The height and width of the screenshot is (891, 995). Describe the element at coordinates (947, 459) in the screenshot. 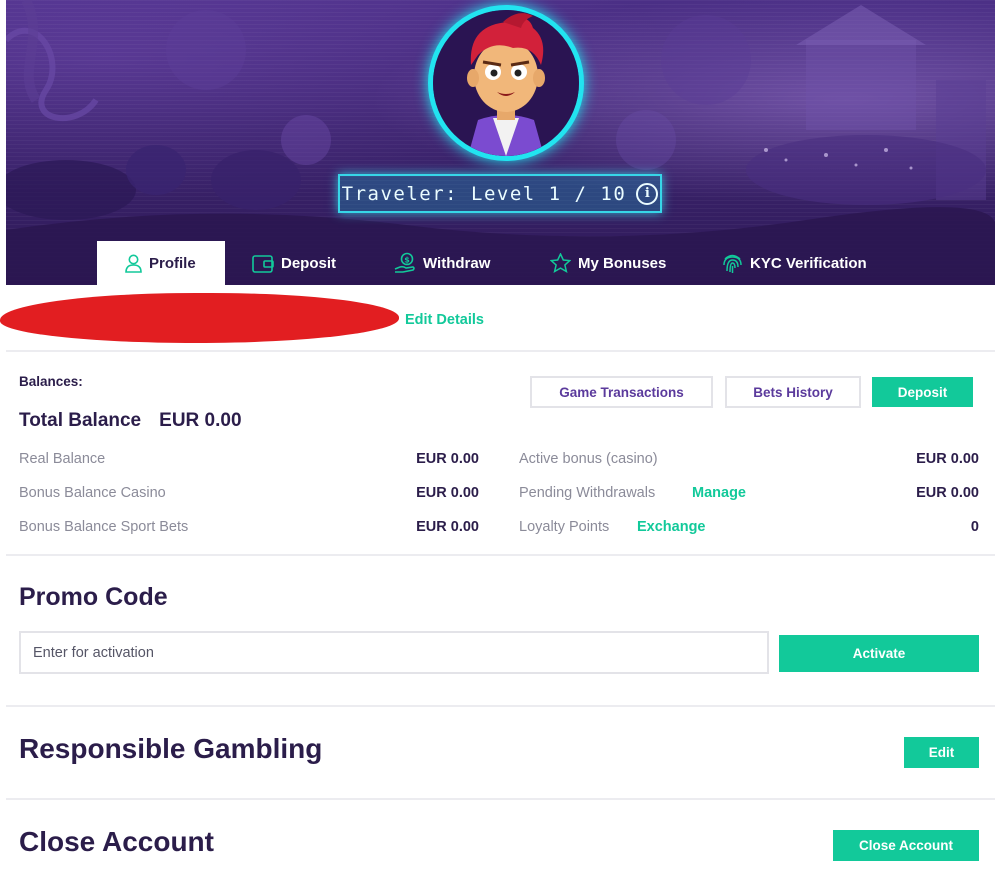

I see `active-bonus-value: EUR 0.00` at that location.